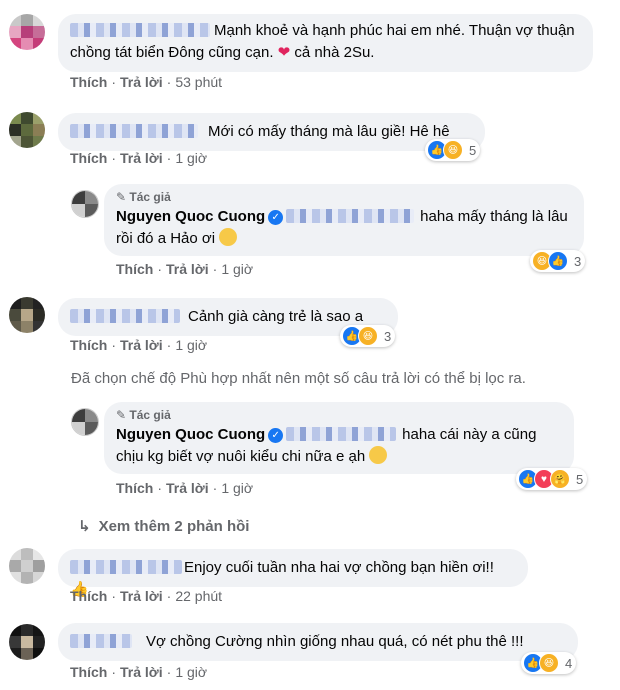  Describe the element at coordinates (284, 52) in the screenshot. I see `heart-emoji: ❤` at that location.